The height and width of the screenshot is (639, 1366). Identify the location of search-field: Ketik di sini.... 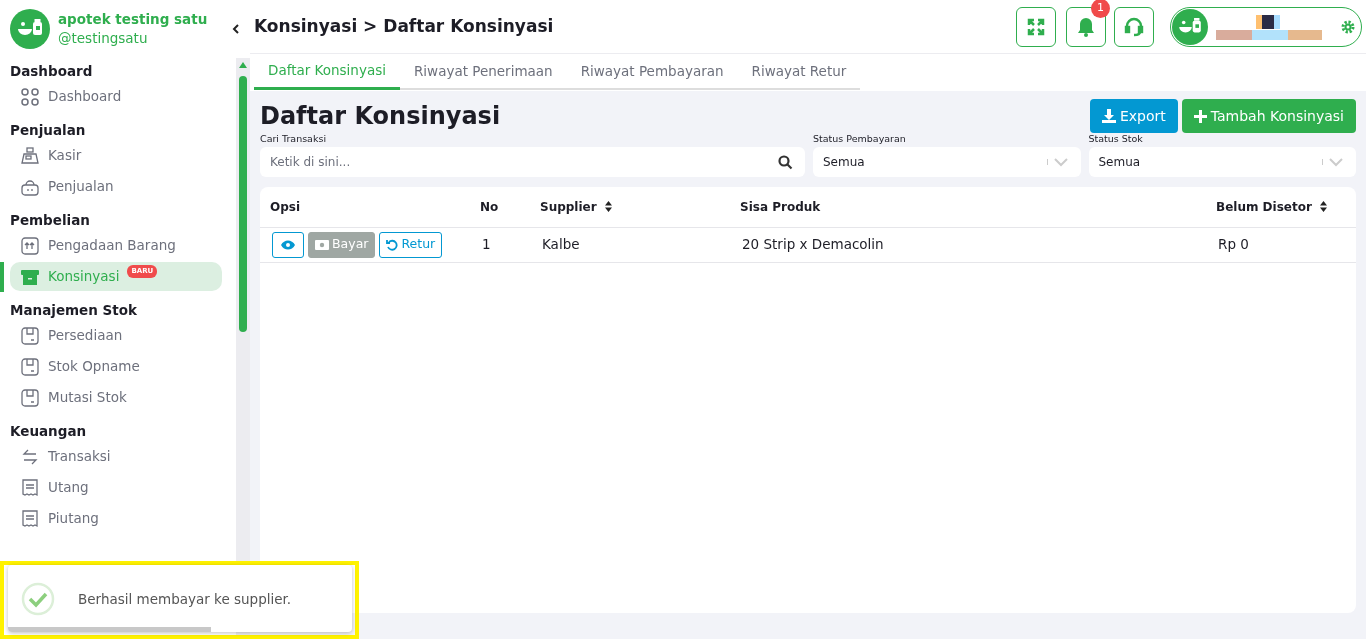
(532, 162).